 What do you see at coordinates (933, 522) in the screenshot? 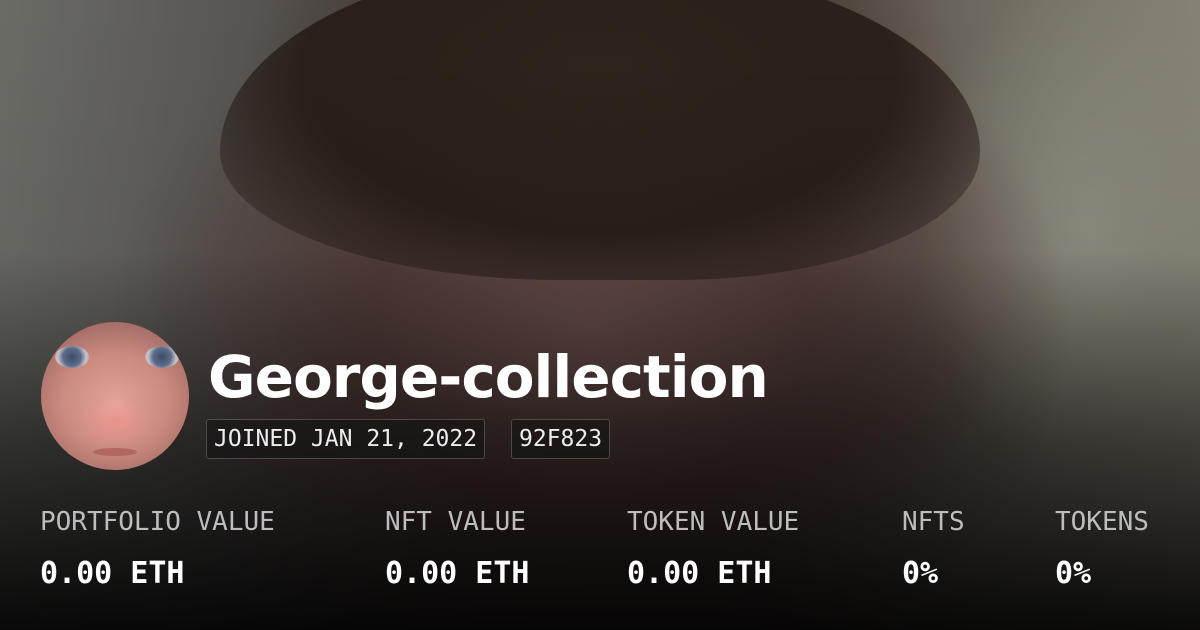
I see `stat-label: NFTS` at bounding box center [933, 522].